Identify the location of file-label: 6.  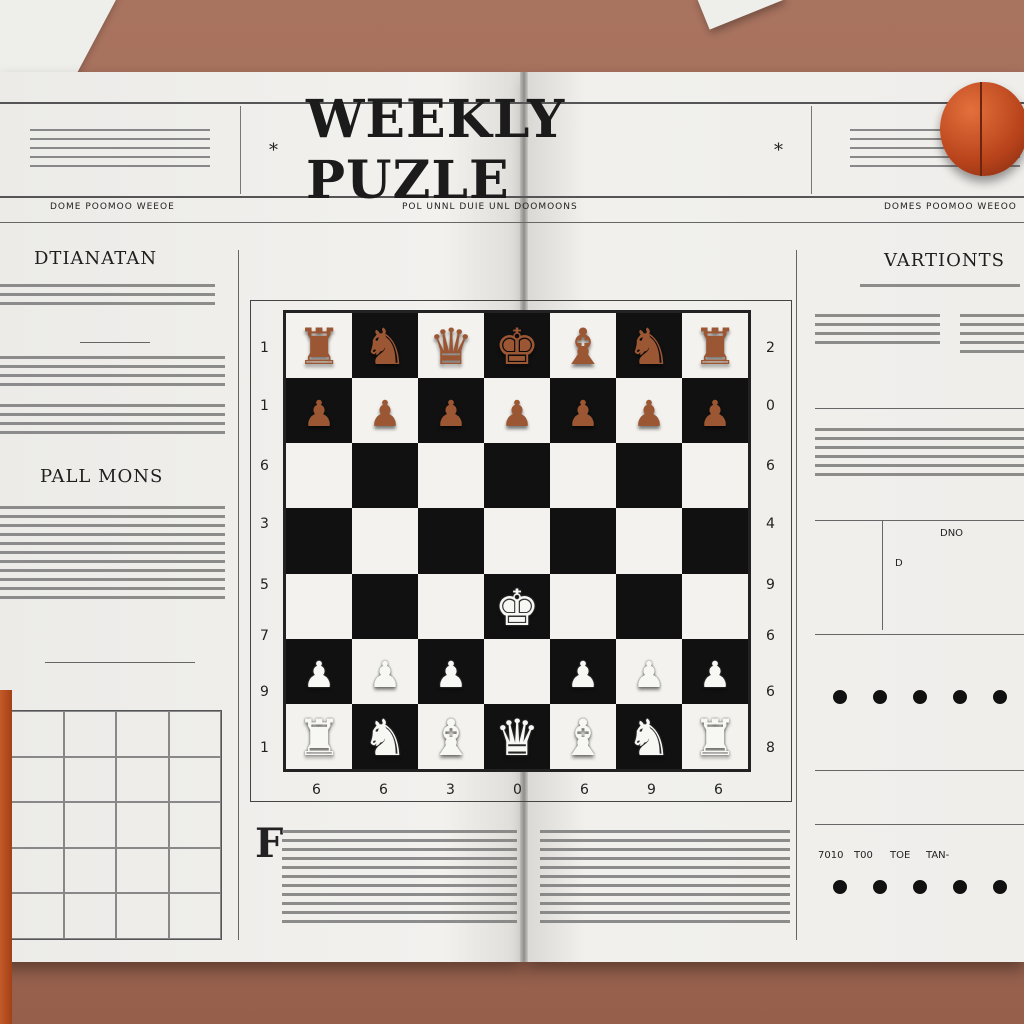
(383, 790).